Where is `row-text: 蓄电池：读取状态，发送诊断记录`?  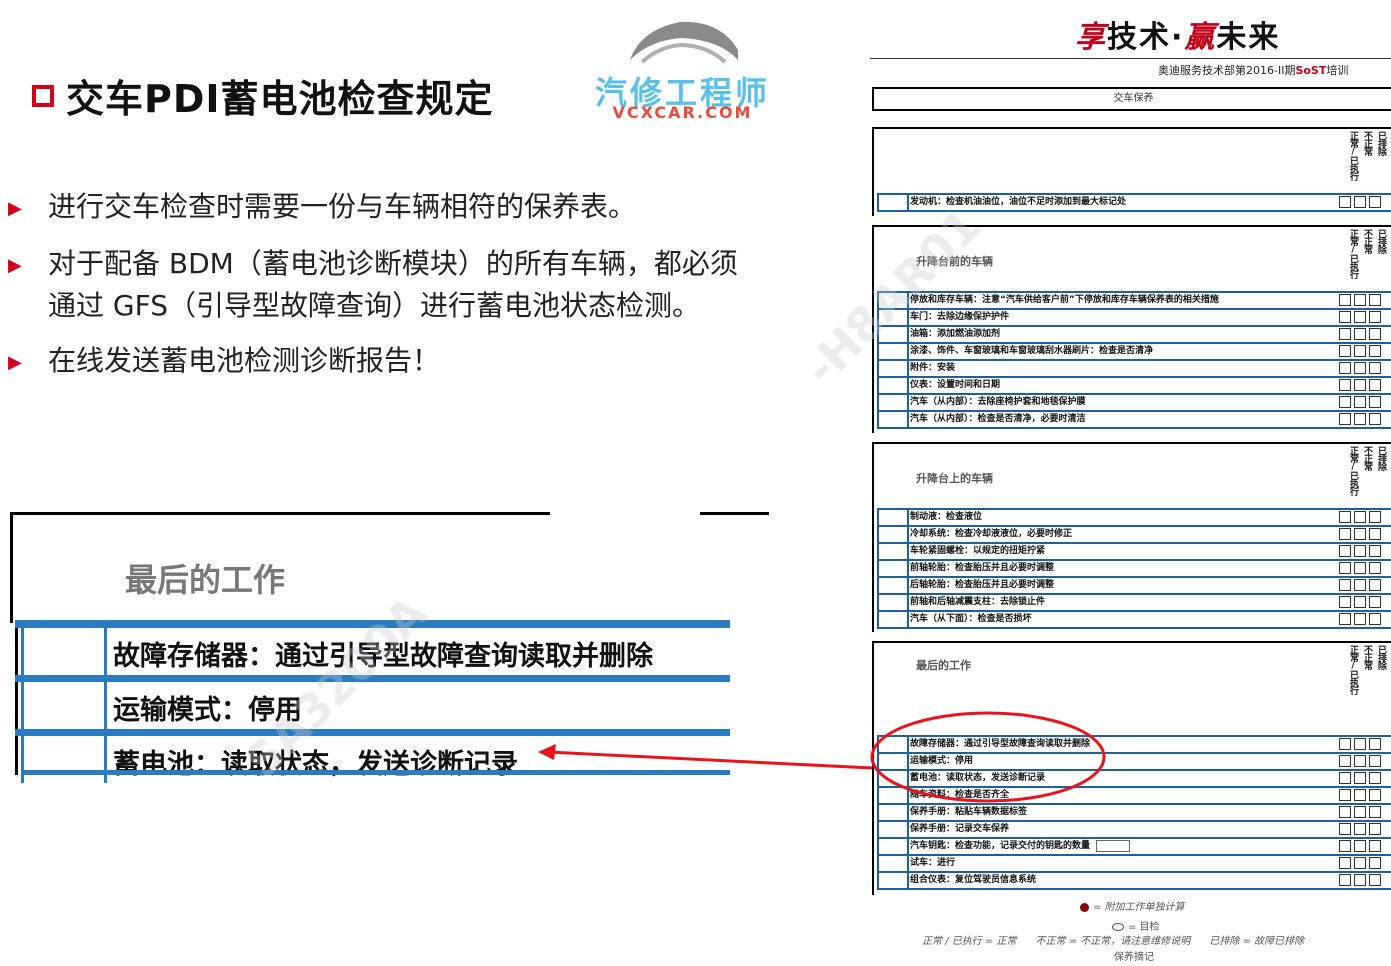
row-text: 蓄电池：读取状态，发送诊断记录 is located at coordinates (315, 764).